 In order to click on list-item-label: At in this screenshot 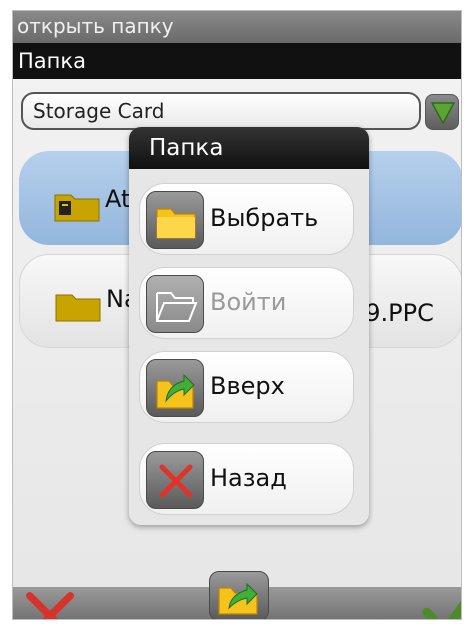, I will do `click(118, 199)`.